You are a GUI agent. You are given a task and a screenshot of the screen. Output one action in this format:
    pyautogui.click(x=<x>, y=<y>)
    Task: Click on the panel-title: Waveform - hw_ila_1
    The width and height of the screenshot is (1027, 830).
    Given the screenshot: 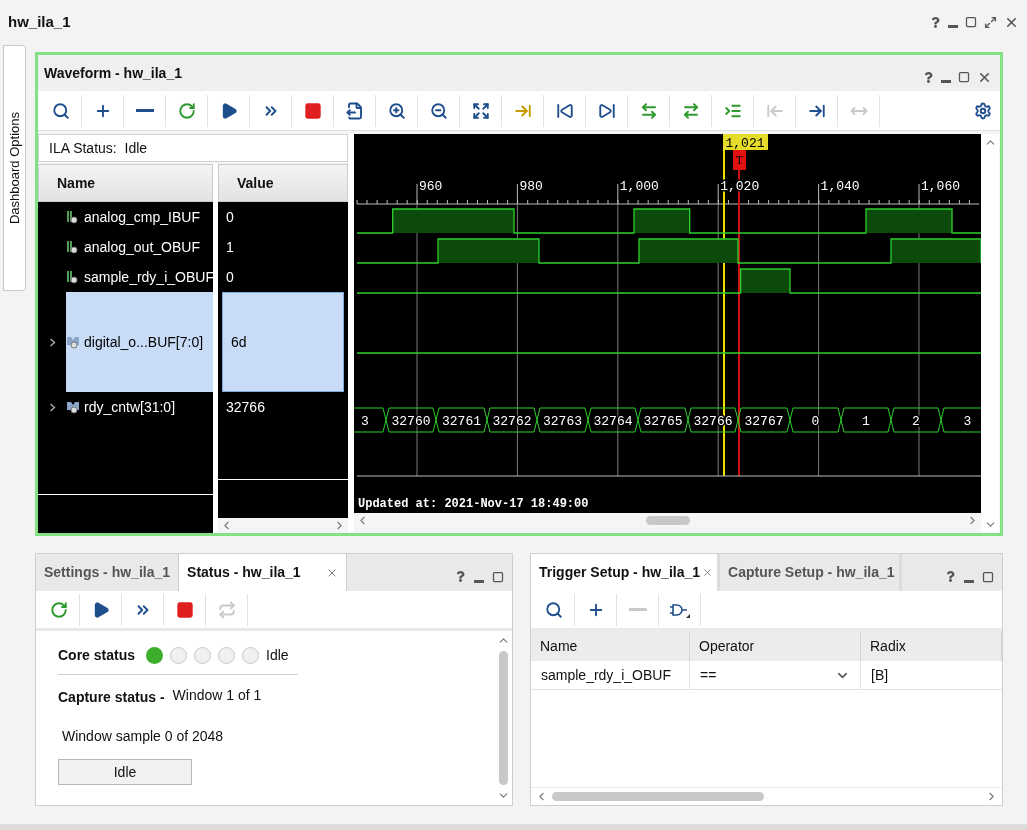 What is the action you would take?
    pyautogui.click(x=113, y=73)
    